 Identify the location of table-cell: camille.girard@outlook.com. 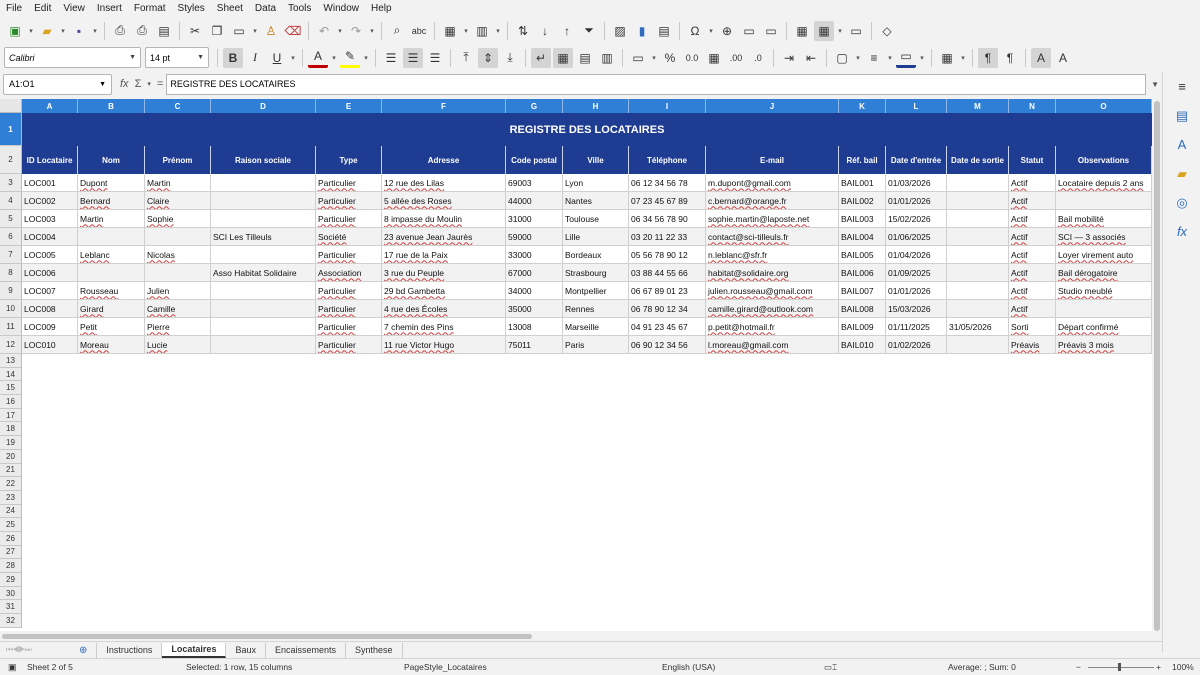
(772, 309).